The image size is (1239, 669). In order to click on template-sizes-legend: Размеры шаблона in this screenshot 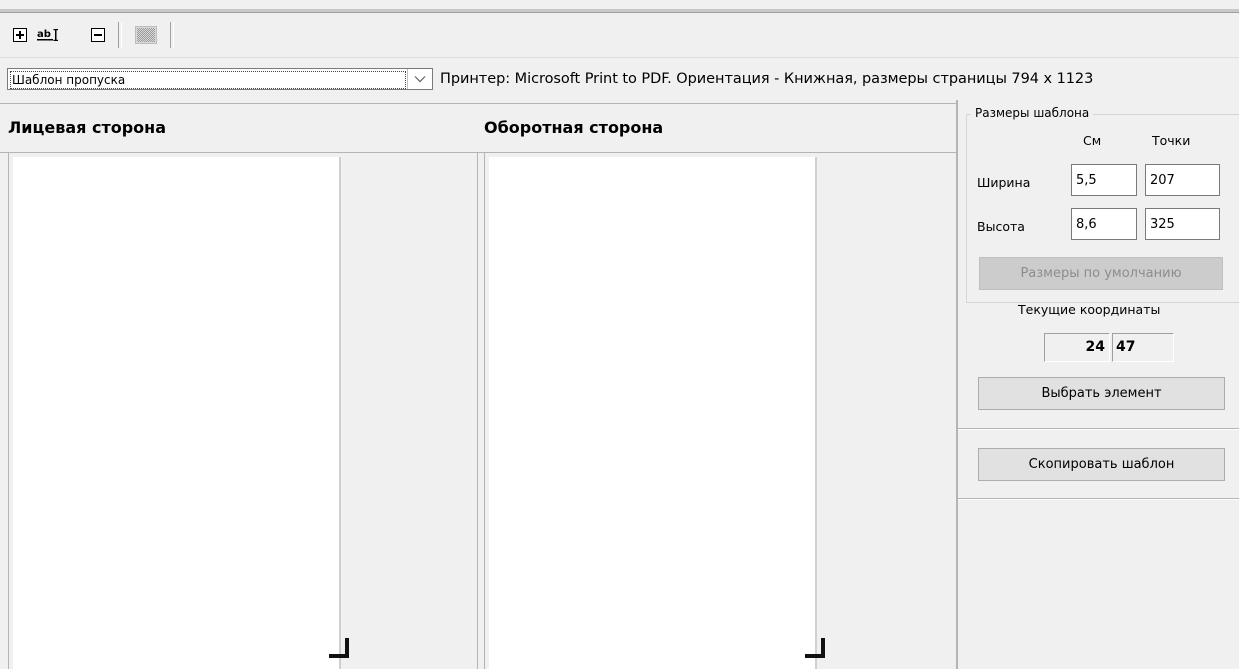, I will do `click(1032, 113)`.